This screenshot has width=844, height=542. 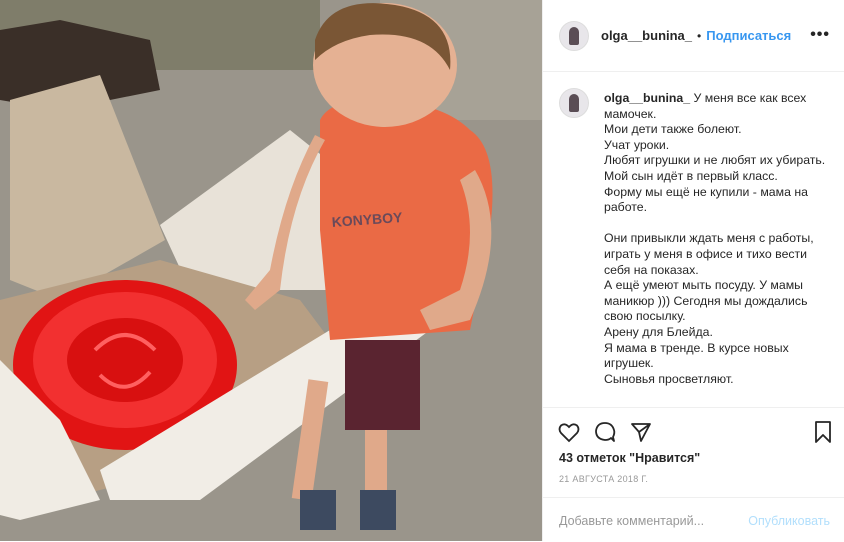 I want to click on post-actions-bar, so click(x=693, y=429).